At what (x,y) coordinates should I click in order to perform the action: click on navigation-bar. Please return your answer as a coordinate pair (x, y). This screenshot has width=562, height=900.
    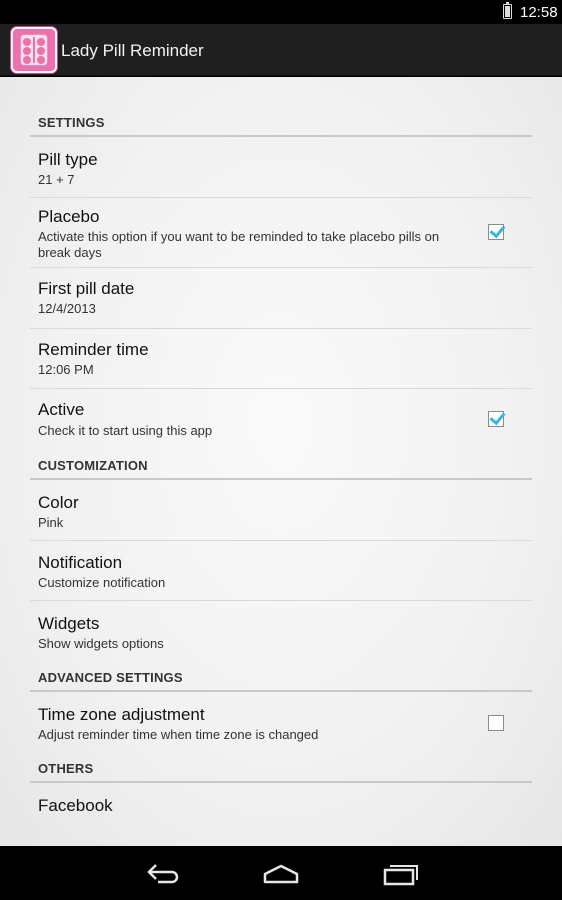
    Looking at the image, I should click on (281, 873).